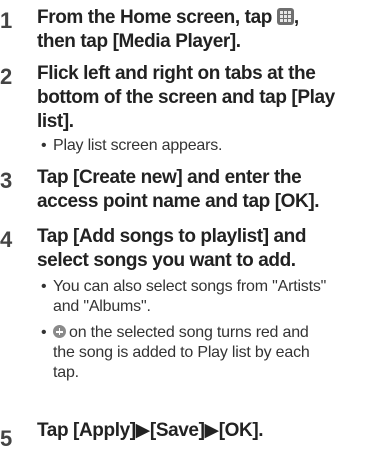  I want to click on step-number: 3, so click(6, 180).